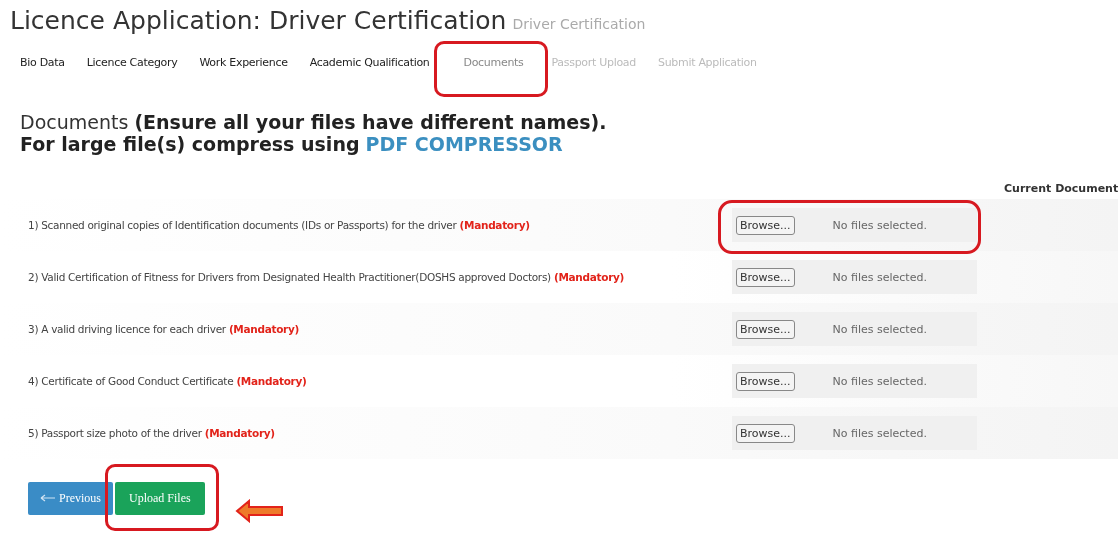 The image size is (1118, 539). Describe the element at coordinates (579, 24) in the screenshot. I see `page-subtitle: Driver Certification` at that location.